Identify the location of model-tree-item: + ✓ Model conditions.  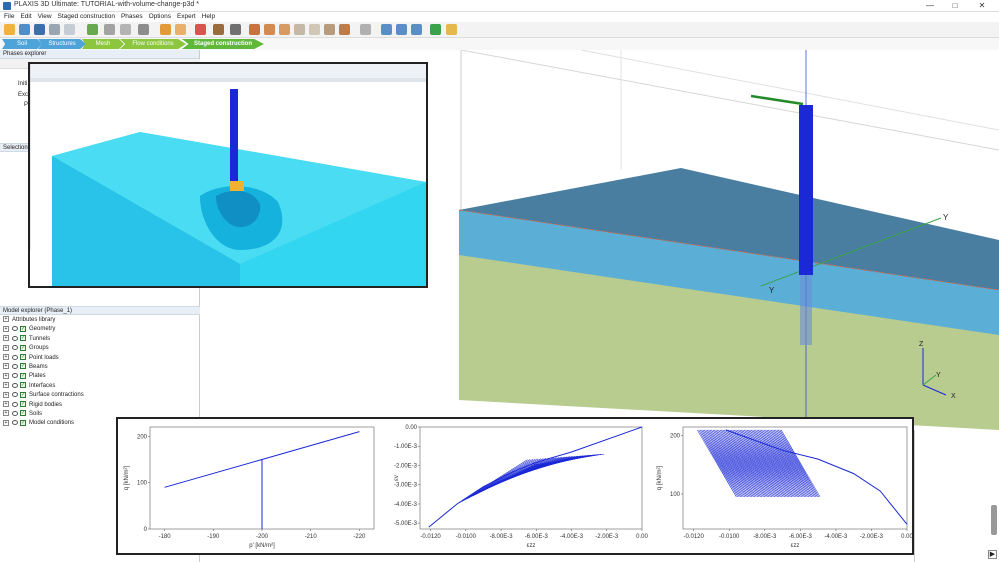
(38, 423).